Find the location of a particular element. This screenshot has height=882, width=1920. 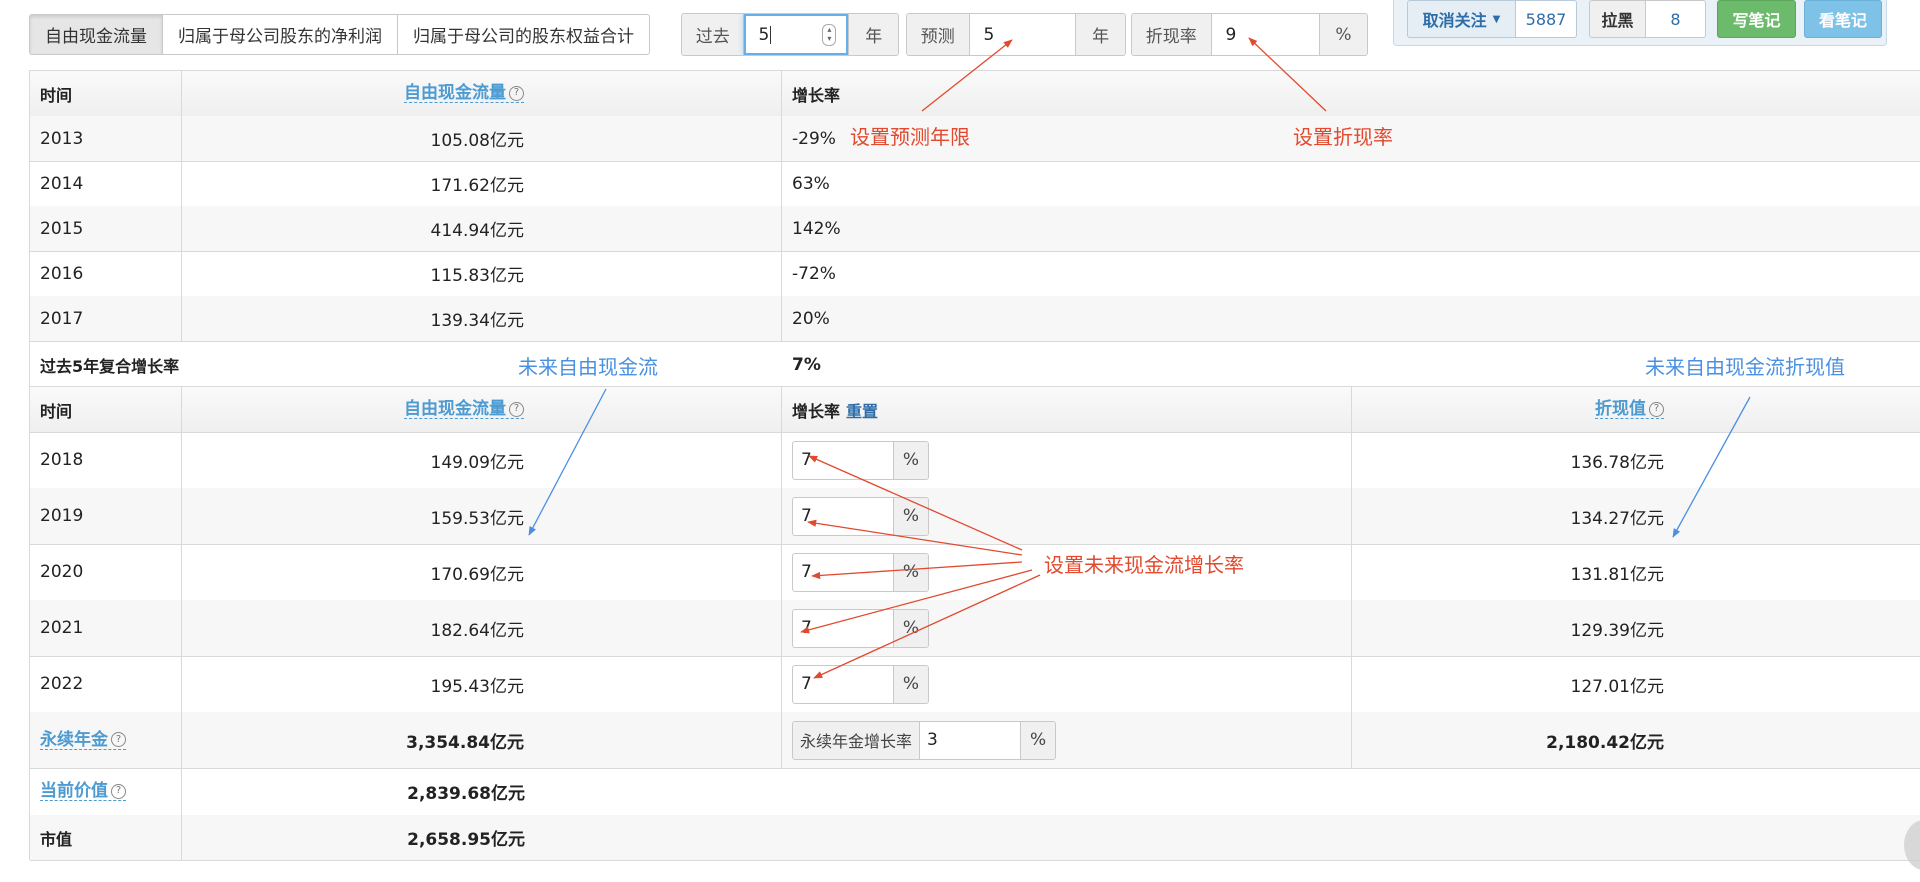

annotation-future-fcf-pv: 未来自由现金流折现值 is located at coordinates (1745, 367).